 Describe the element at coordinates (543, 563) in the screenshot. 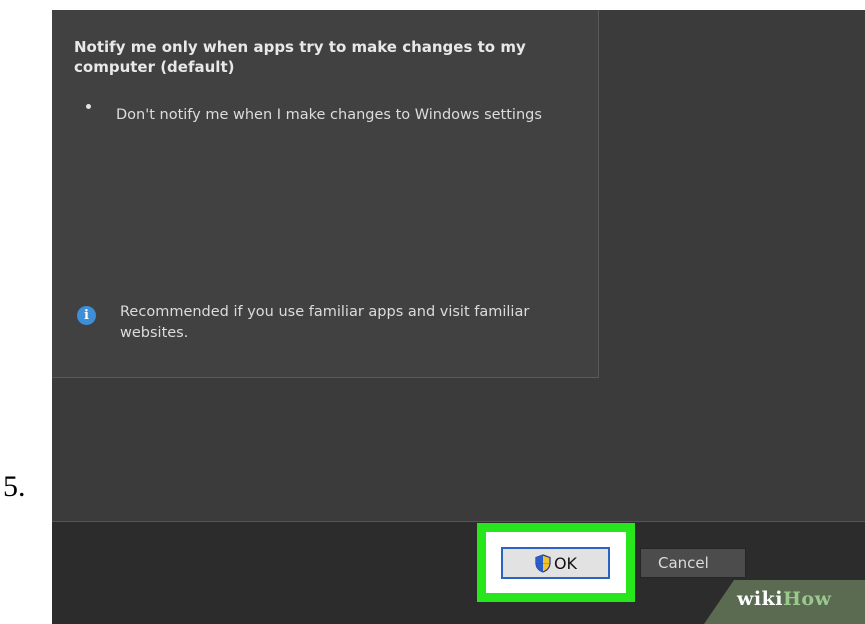

I see `uac-shield-icon` at that location.